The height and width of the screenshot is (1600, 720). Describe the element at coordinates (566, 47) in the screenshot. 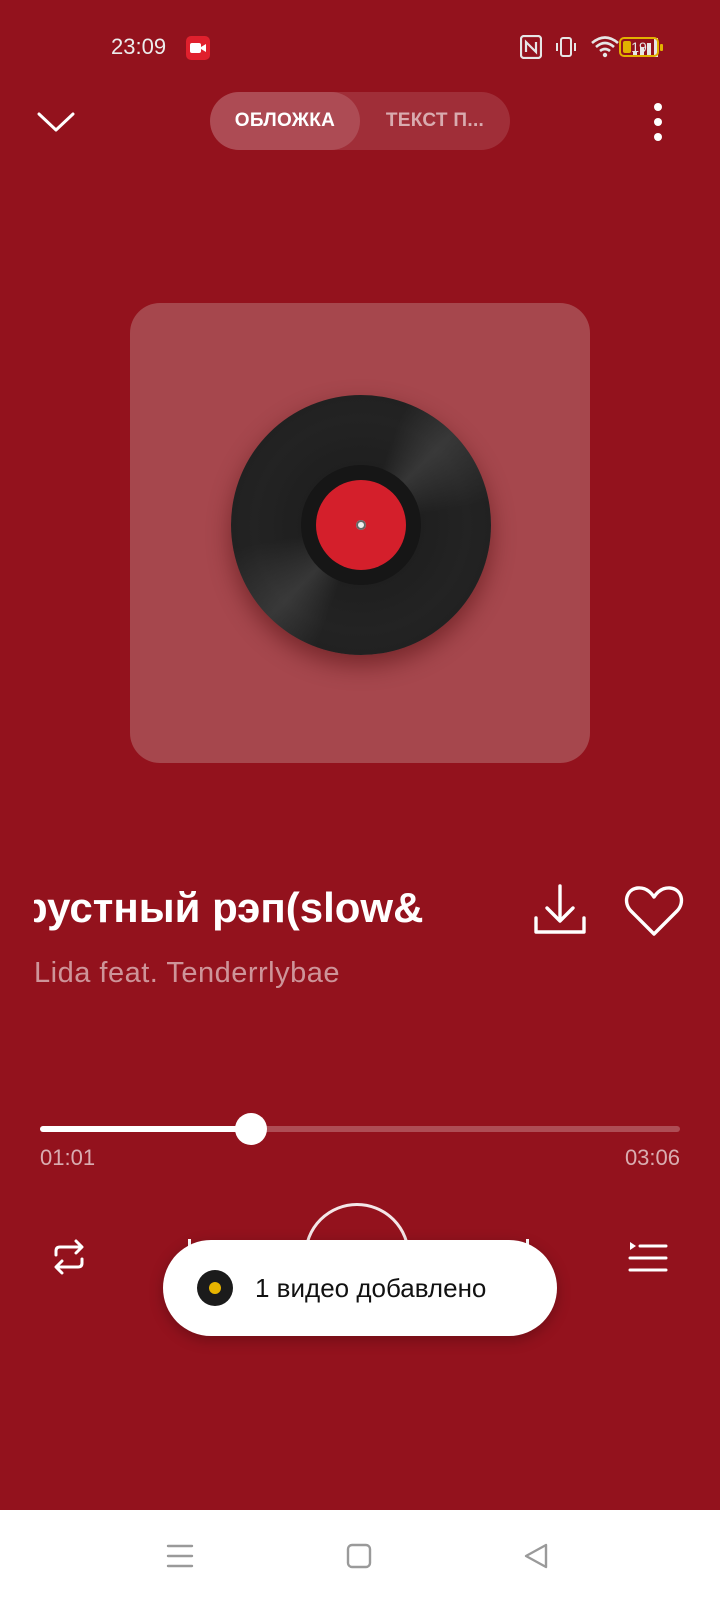

I see `vibrate-icon` at that location.